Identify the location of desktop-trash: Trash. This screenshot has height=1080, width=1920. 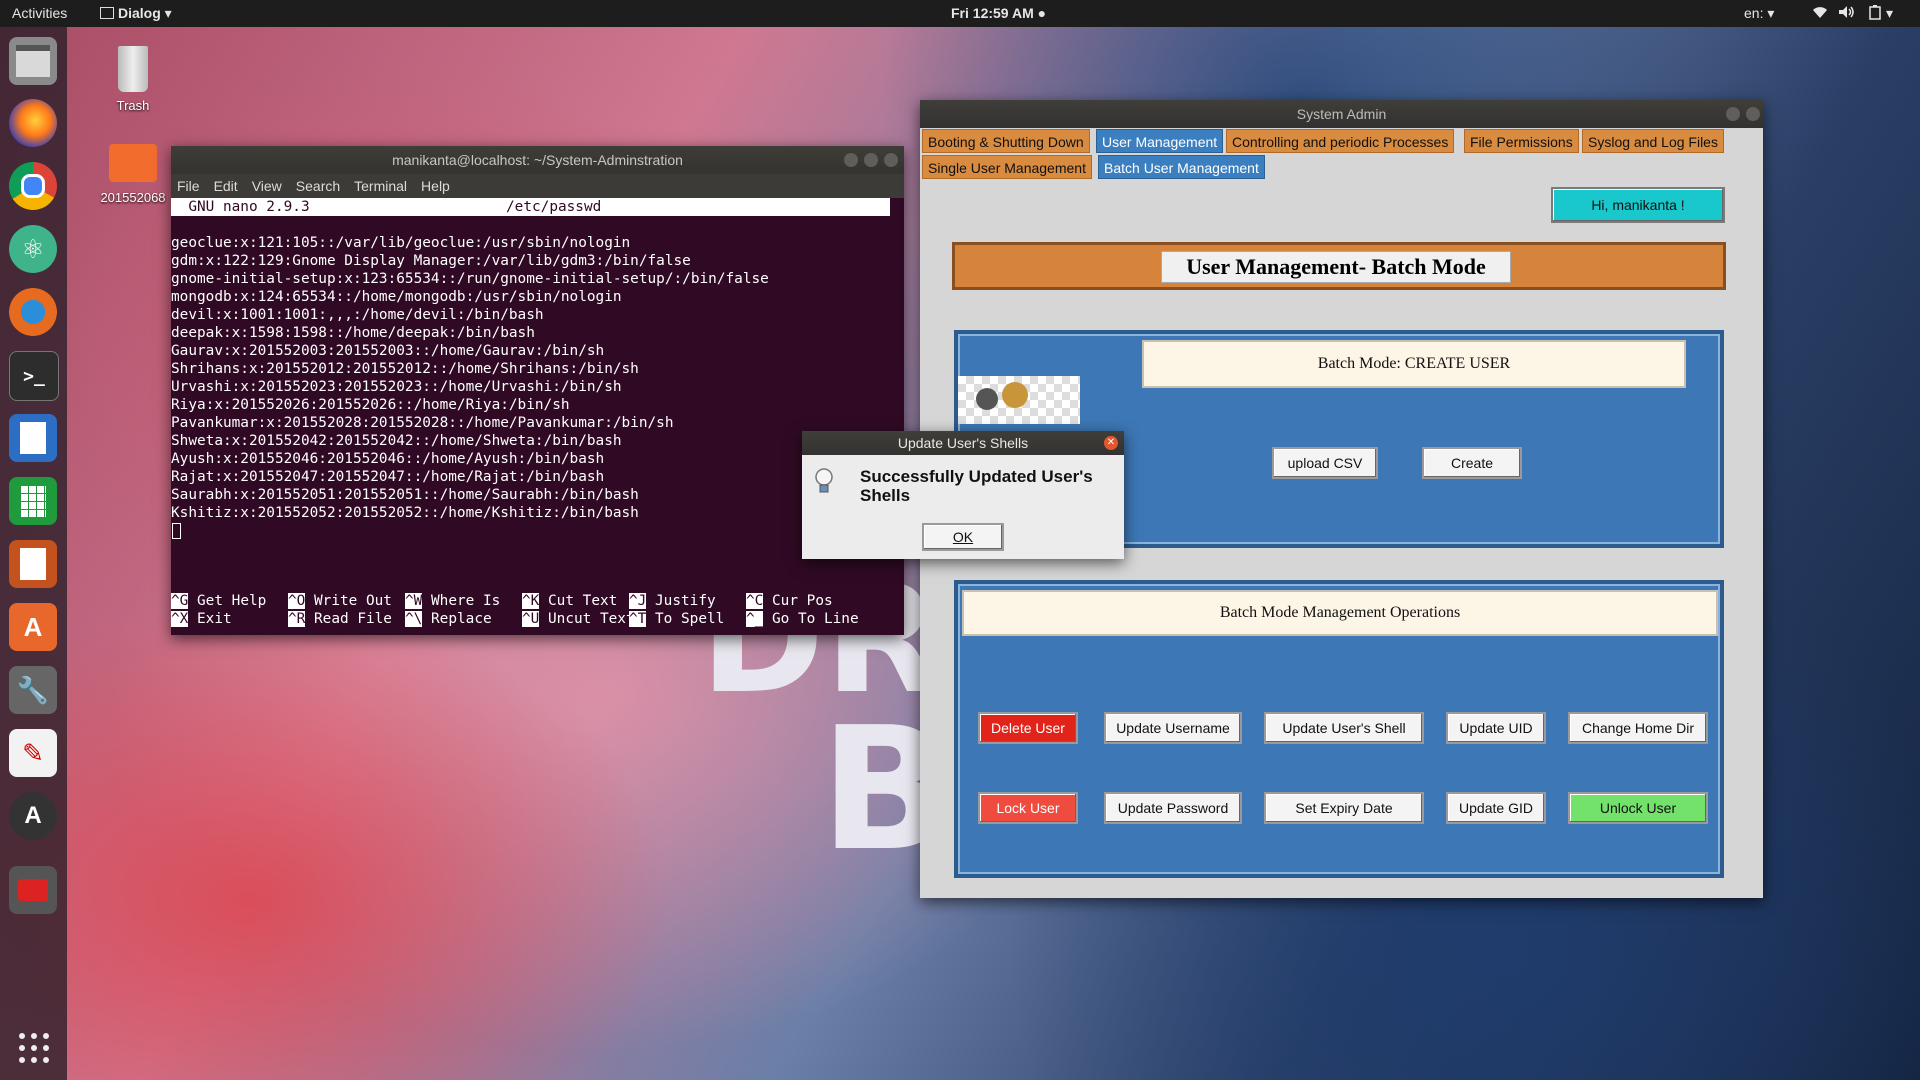
(133, 79).